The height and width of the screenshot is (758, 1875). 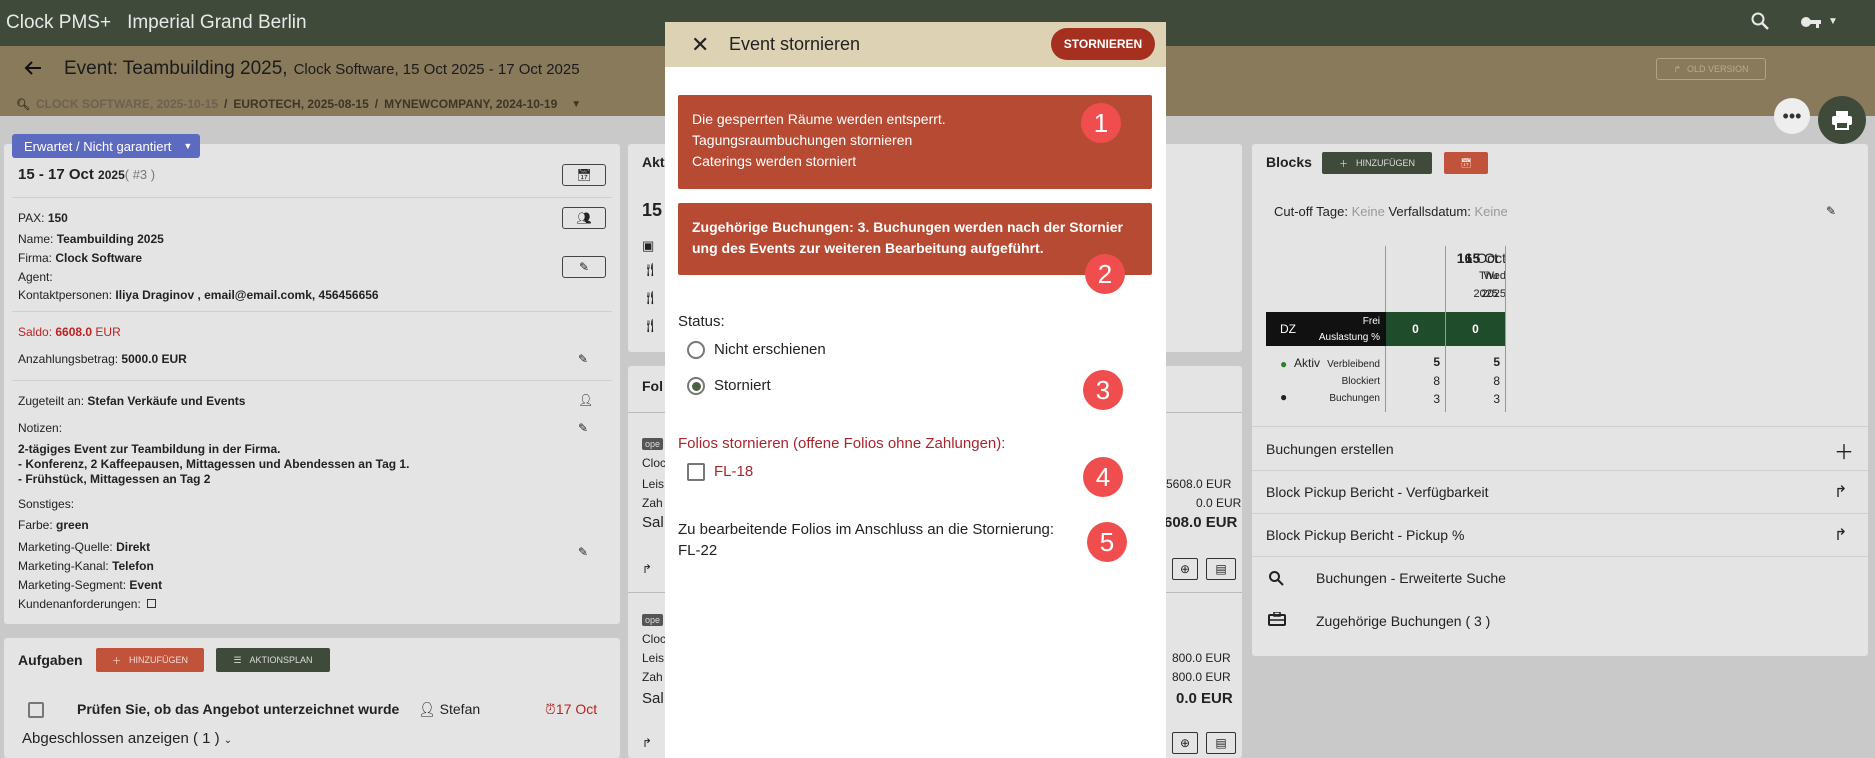 I want to click on status-dropdown: Erwartet / Nicht garantiert ▼, so click(x=106, y=146).